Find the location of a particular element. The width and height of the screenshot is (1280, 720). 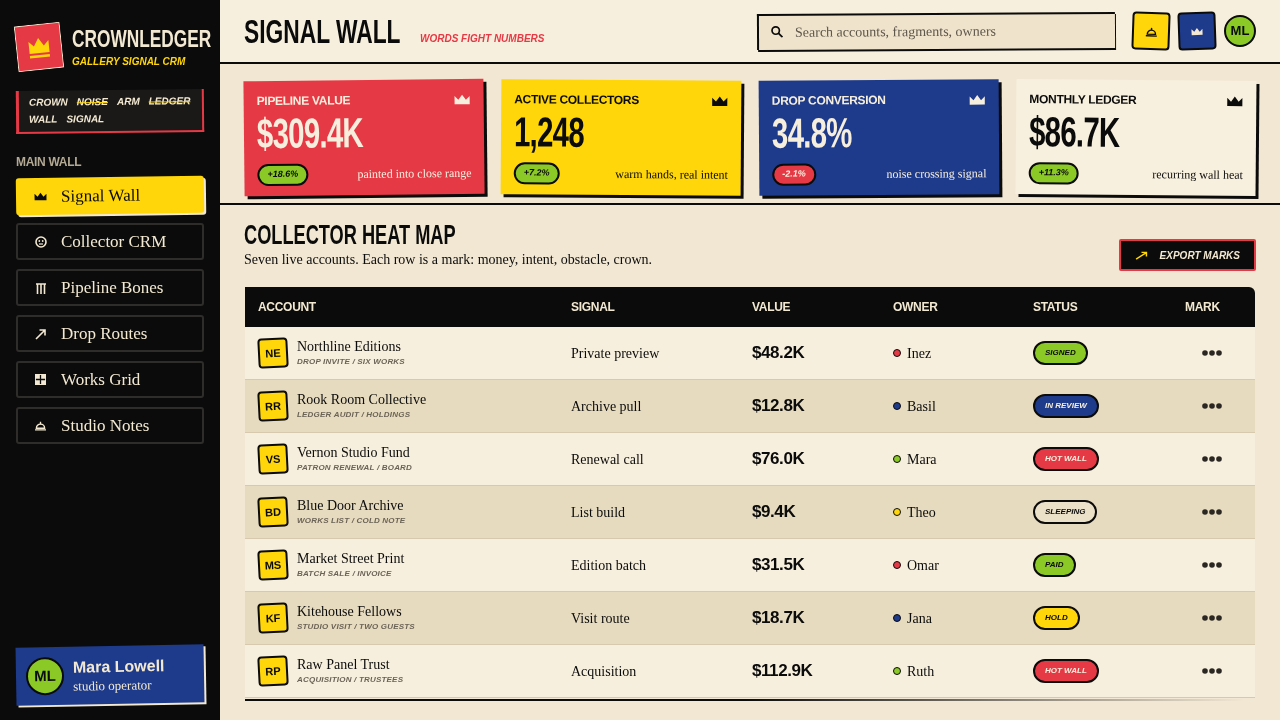

account-name: Vernon Studio Fund is located at coordinates (353, 453).